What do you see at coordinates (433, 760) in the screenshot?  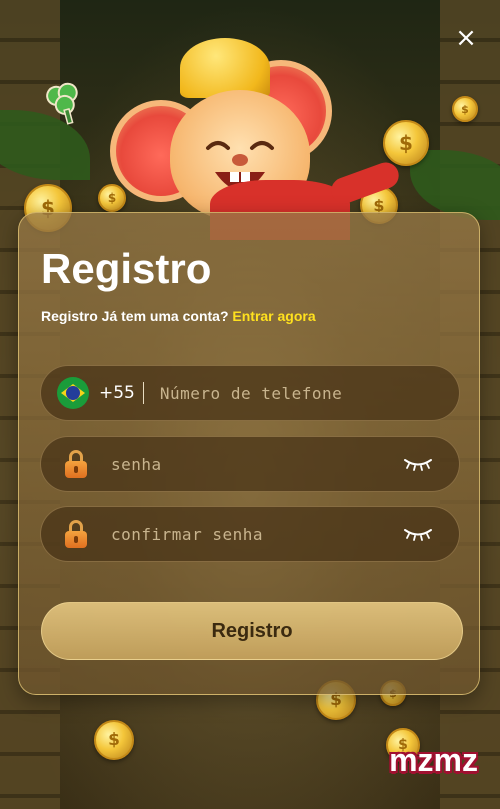 I see `brand-logo: mzmz` at bounding box center [433, 760].